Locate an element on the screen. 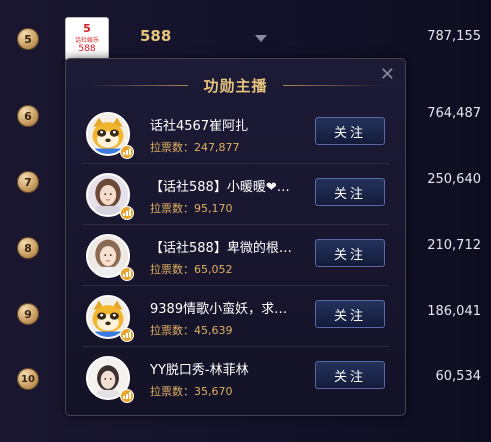 This screenshot has height=442, width=491. channel-number: 588 is located at coordinates (155, 36).